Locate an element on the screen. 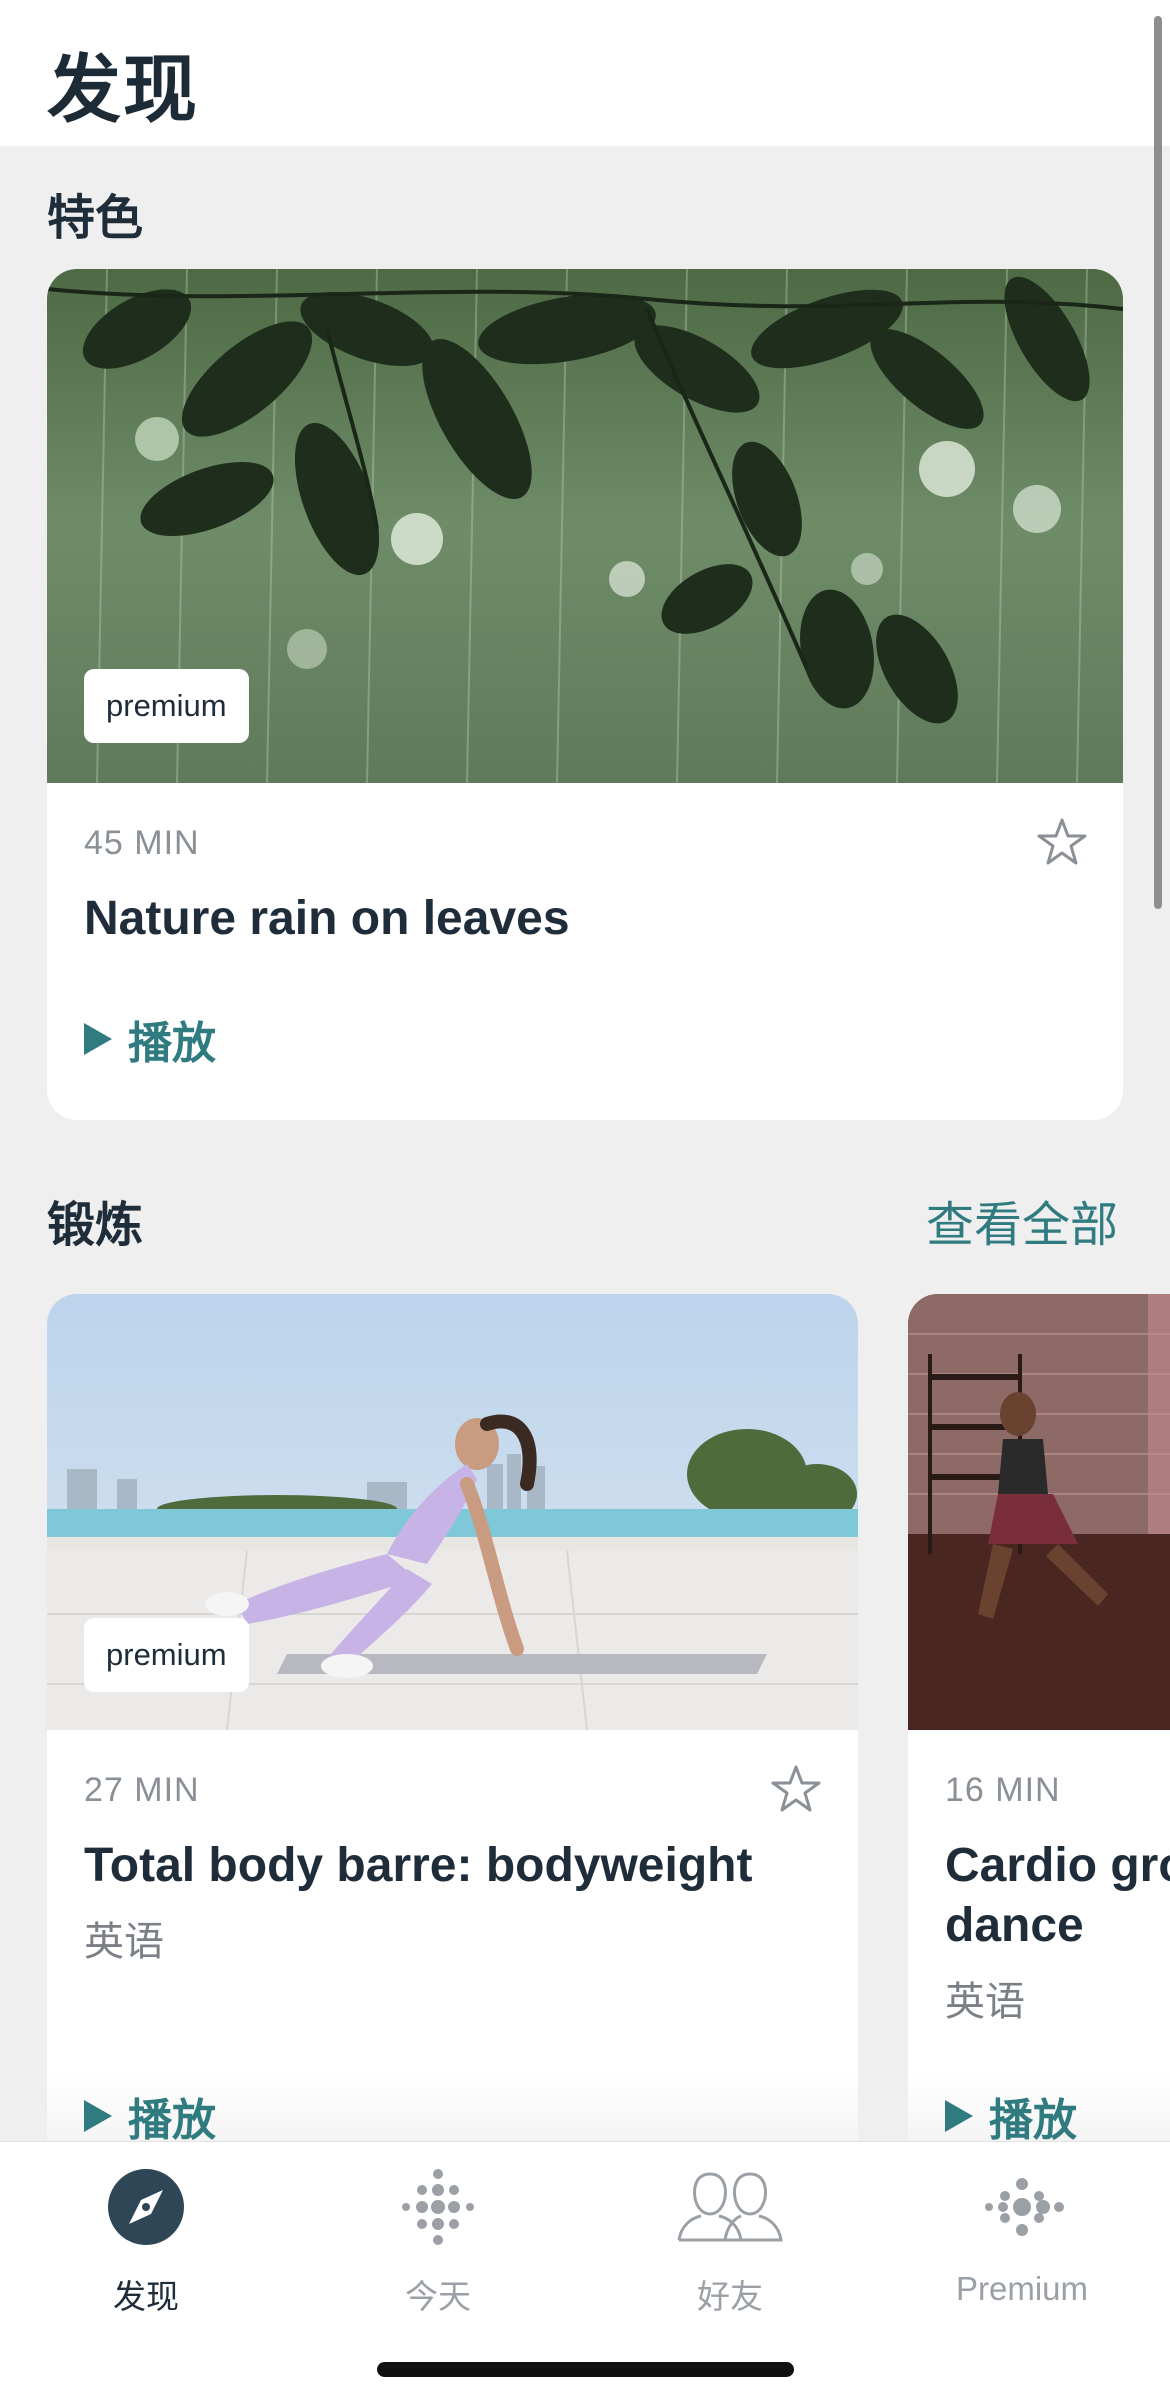 The width and height of the screenshot is (1170, 2402). fitbit-dots-icon is located at coordinates (438, 2207).